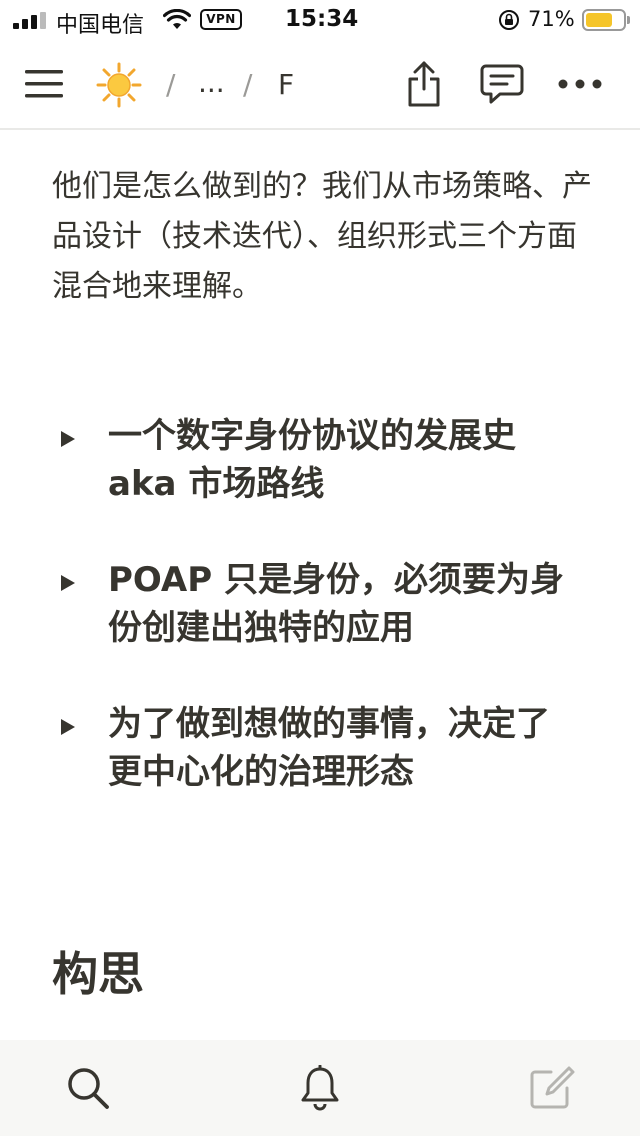  I want to click on breadcrumb-current-page: F, so click(287, 84).